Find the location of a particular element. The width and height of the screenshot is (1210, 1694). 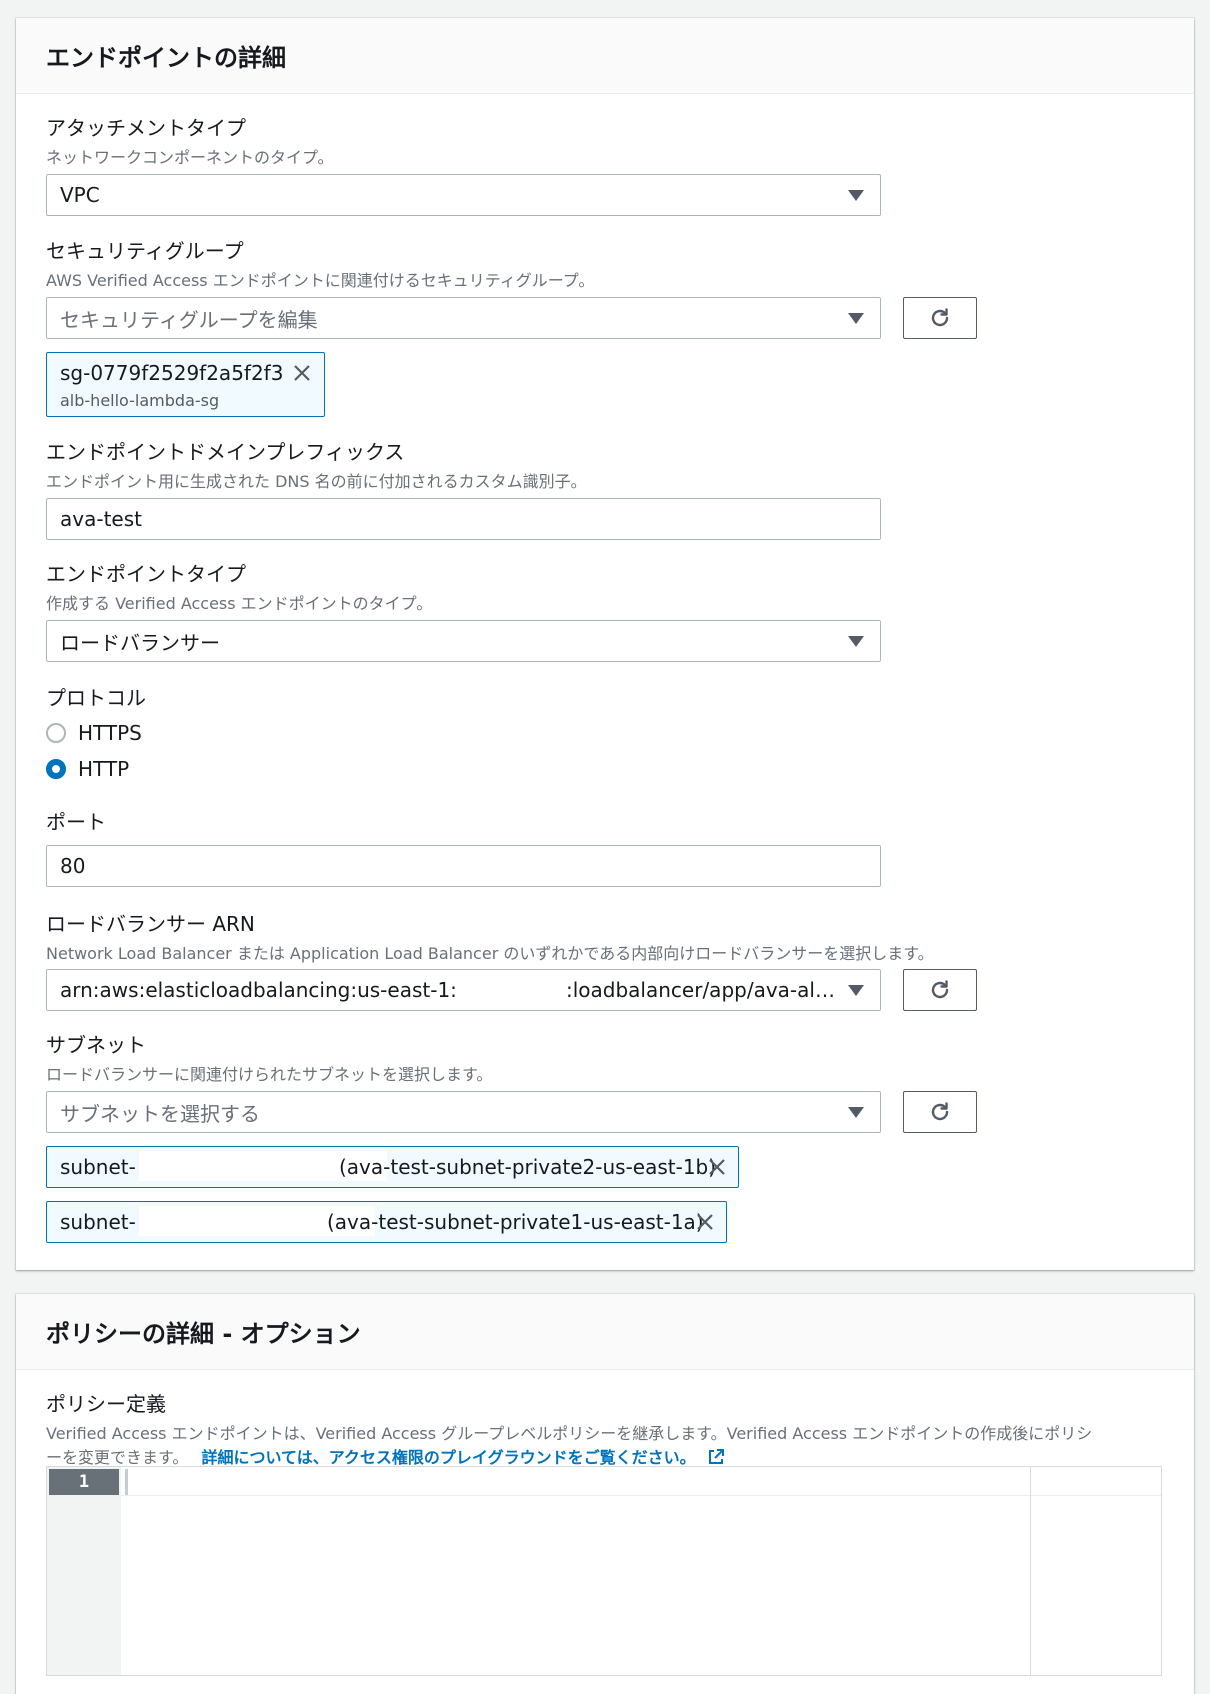

line-number: 1 is located at coordinates (84, 1482).